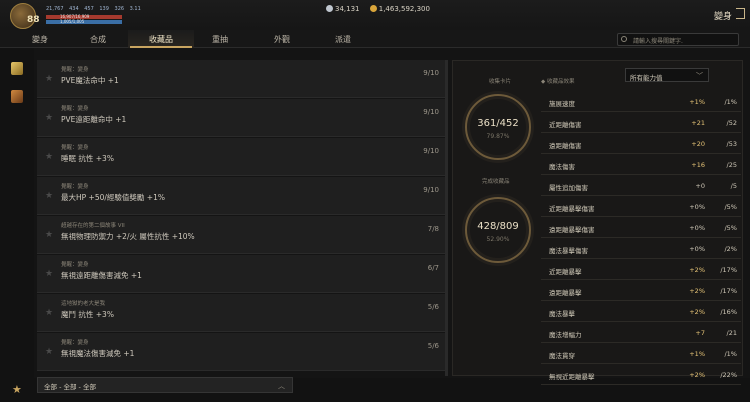  What do you see at coordinates (641, 332) in the screenshot?
I see `effect-row: 魔法增幅力 +7/21` at bounding box center [641, 332].